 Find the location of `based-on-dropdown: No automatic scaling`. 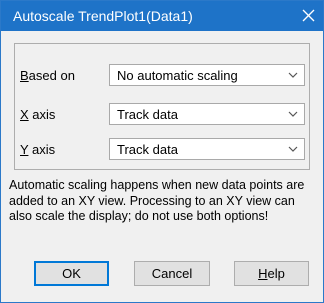

based-on-dropdown: No automatic scaling is located at coordinates (207, 75).